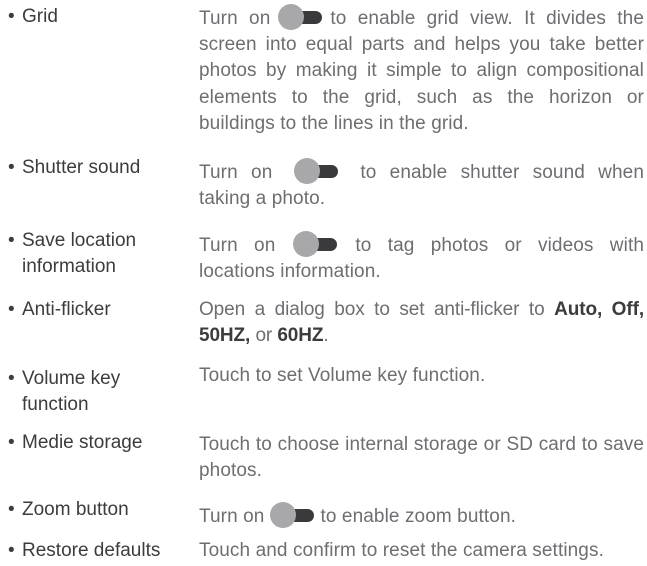 This screenshot has height=566, width=647. I want to click on desc-text: ., so click(326, 335).